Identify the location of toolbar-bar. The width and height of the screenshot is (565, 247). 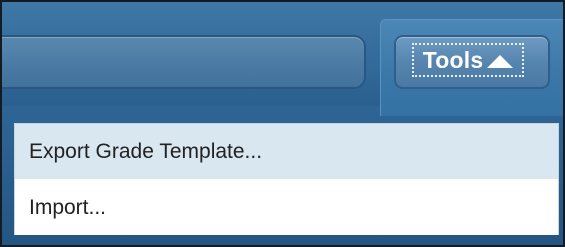
(184, 62).